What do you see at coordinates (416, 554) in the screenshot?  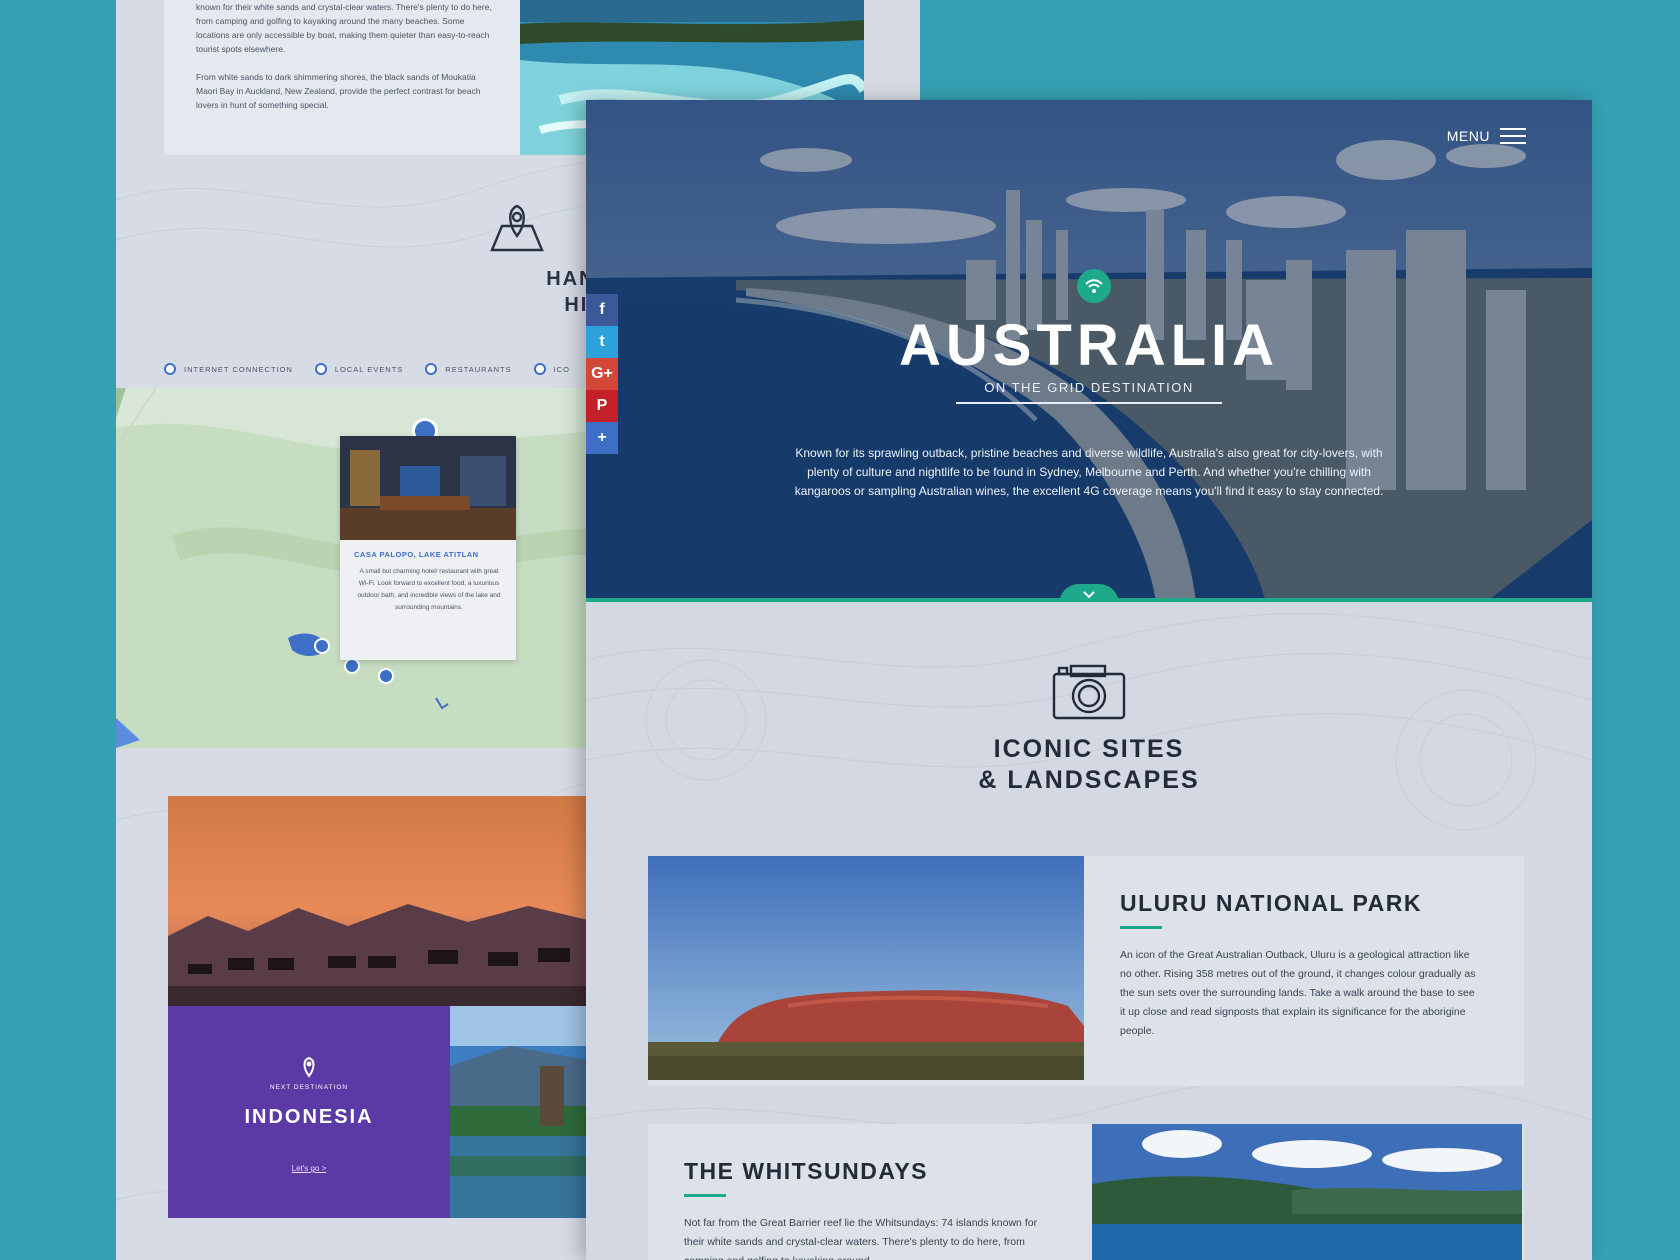 I see `map-card-title: CASA PALOPO, LAKE ATITLAN` at bounding box center [416, 554].